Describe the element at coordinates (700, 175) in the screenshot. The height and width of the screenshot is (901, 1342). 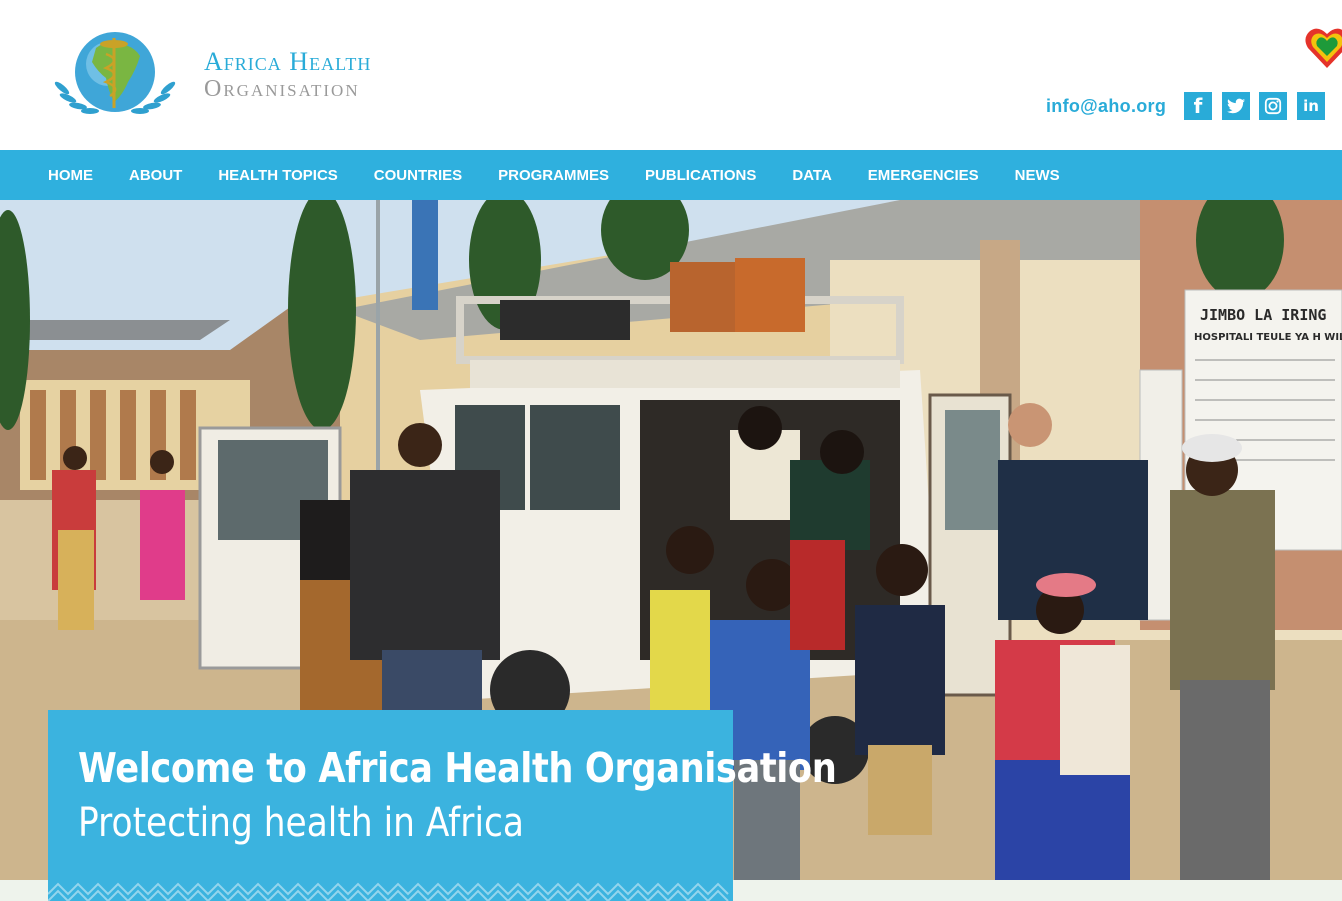
I see `nav-item-publications: PUBLICATIONS` at that location.